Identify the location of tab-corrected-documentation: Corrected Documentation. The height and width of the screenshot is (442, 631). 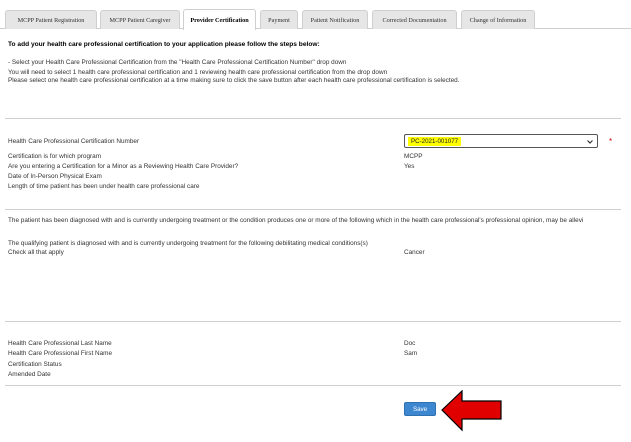
(414, 19).